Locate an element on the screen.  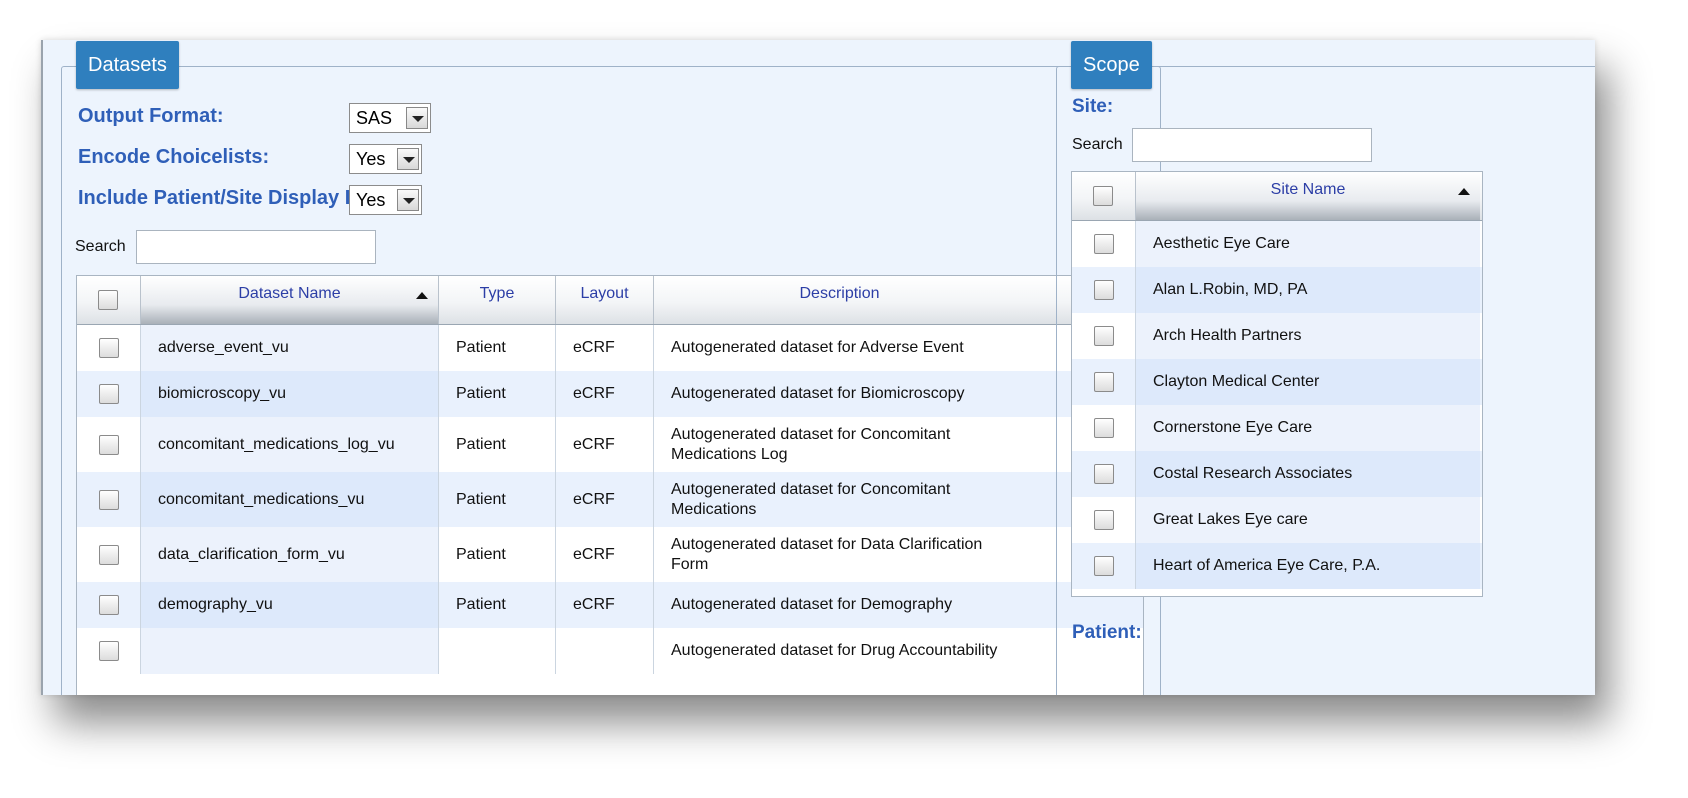
column-site-name-label: Site Name is located at coordinates (1308, 189).